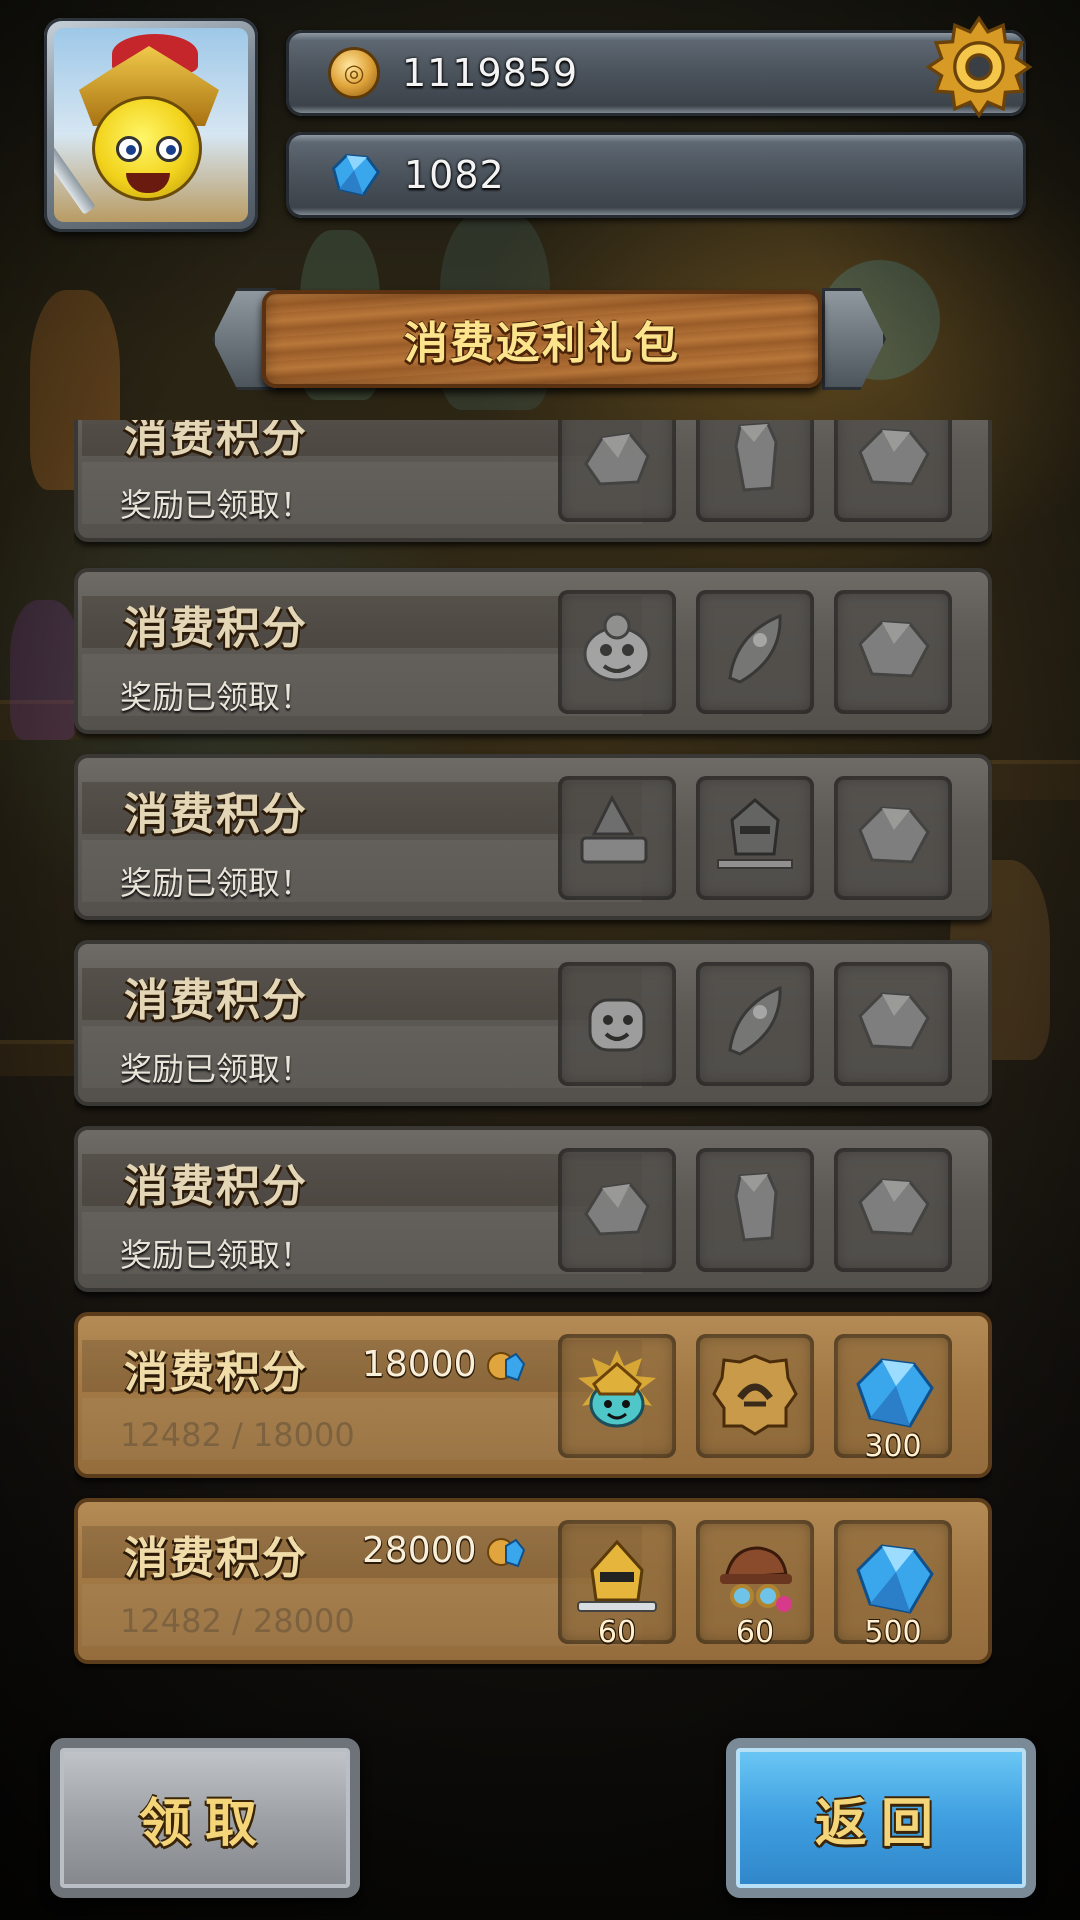 This screenshot has height=1920, width=1080. I want to click on reward-slot: 300, so click(893, 1399).